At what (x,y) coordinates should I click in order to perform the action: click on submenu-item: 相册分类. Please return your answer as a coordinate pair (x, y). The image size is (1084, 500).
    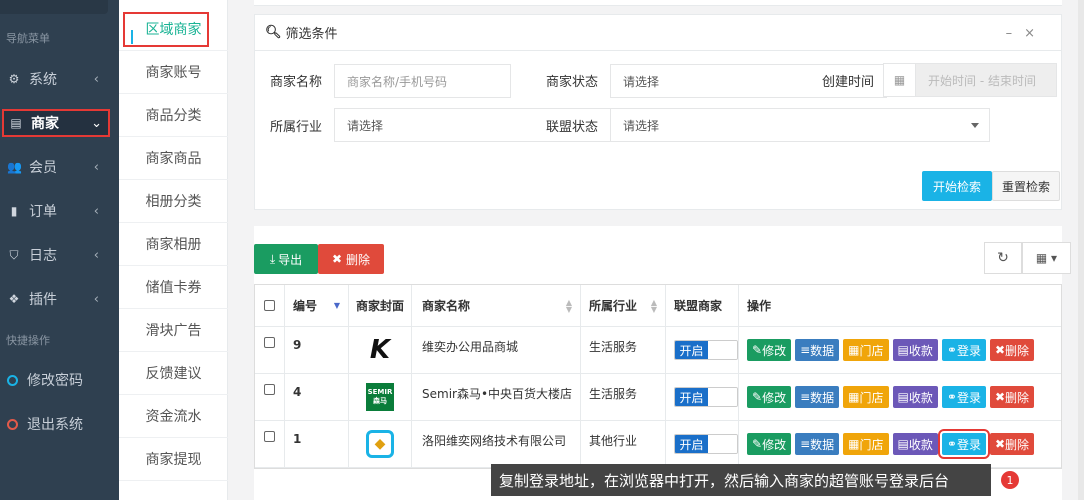
    Looking at the image, I should click on (173, 201).